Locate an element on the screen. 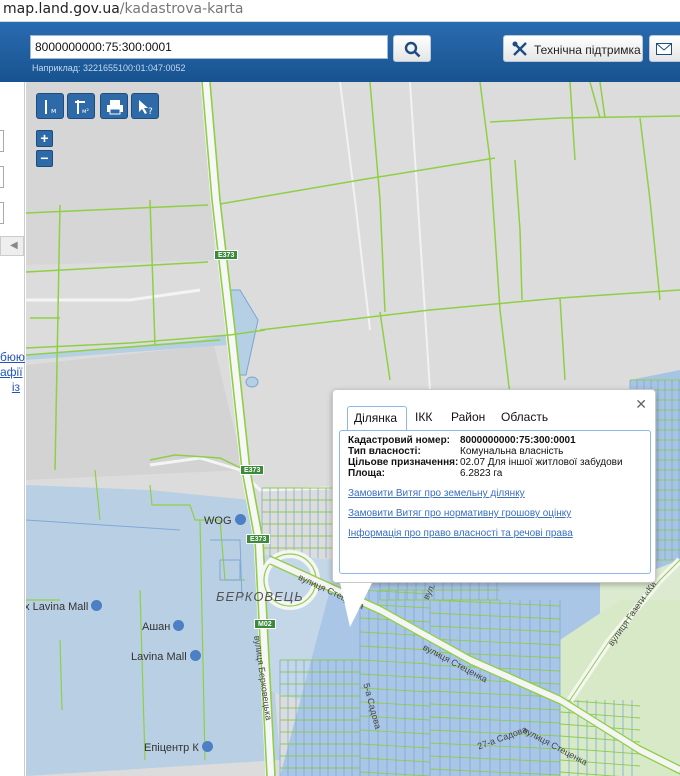 The height and width of the screenshot is (776, 680). left-panel-links: бюю афії із is located at coordinates (12, 372).